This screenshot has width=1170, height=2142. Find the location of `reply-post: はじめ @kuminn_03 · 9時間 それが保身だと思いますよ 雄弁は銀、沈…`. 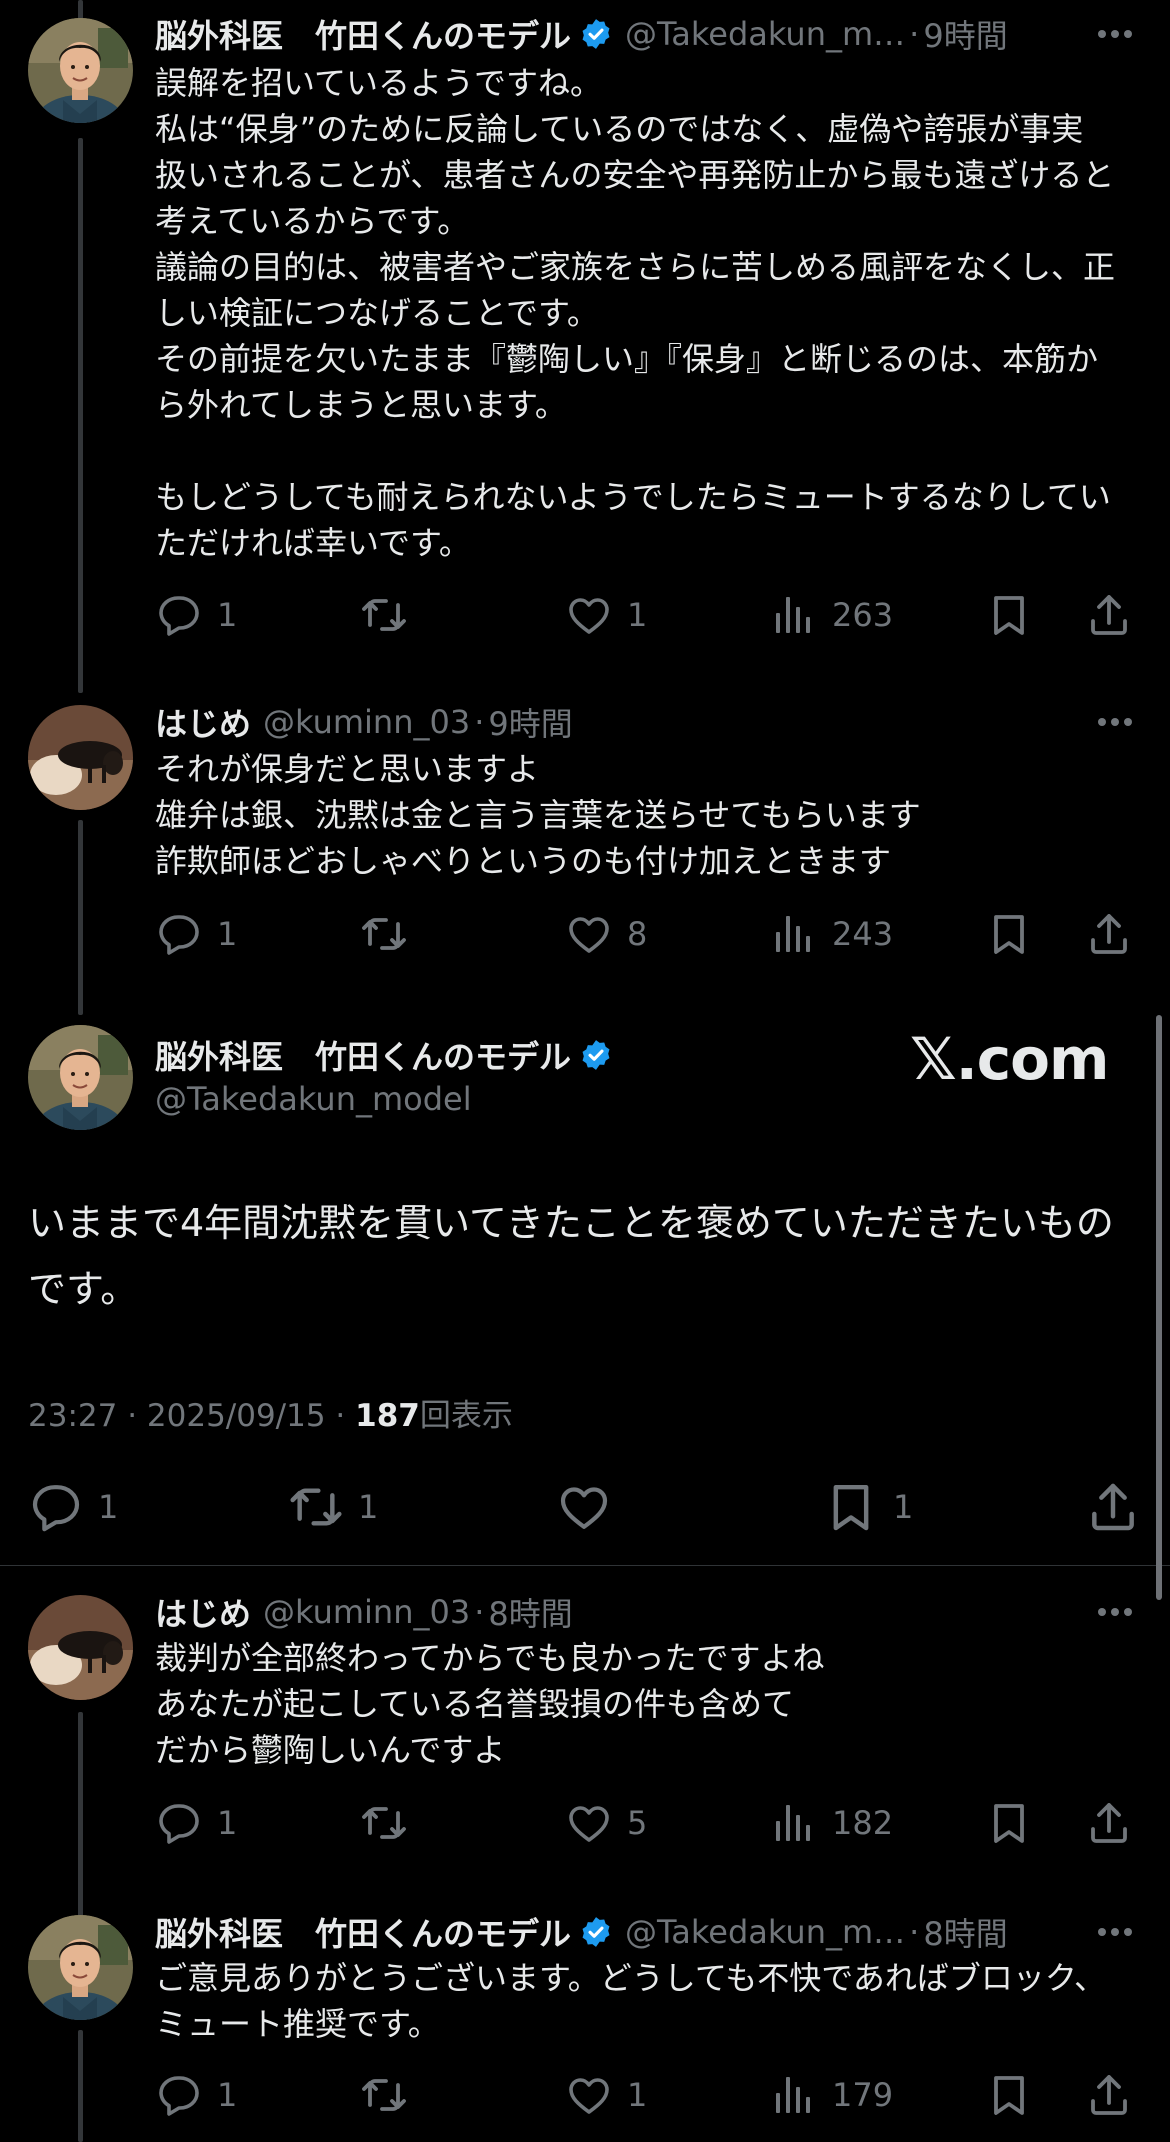

reply-post: はじめ @kuminn_03 · 9時間 それが保身だと思いますよ 雄弁は銀、沈… is located at coordinates (585, 850).